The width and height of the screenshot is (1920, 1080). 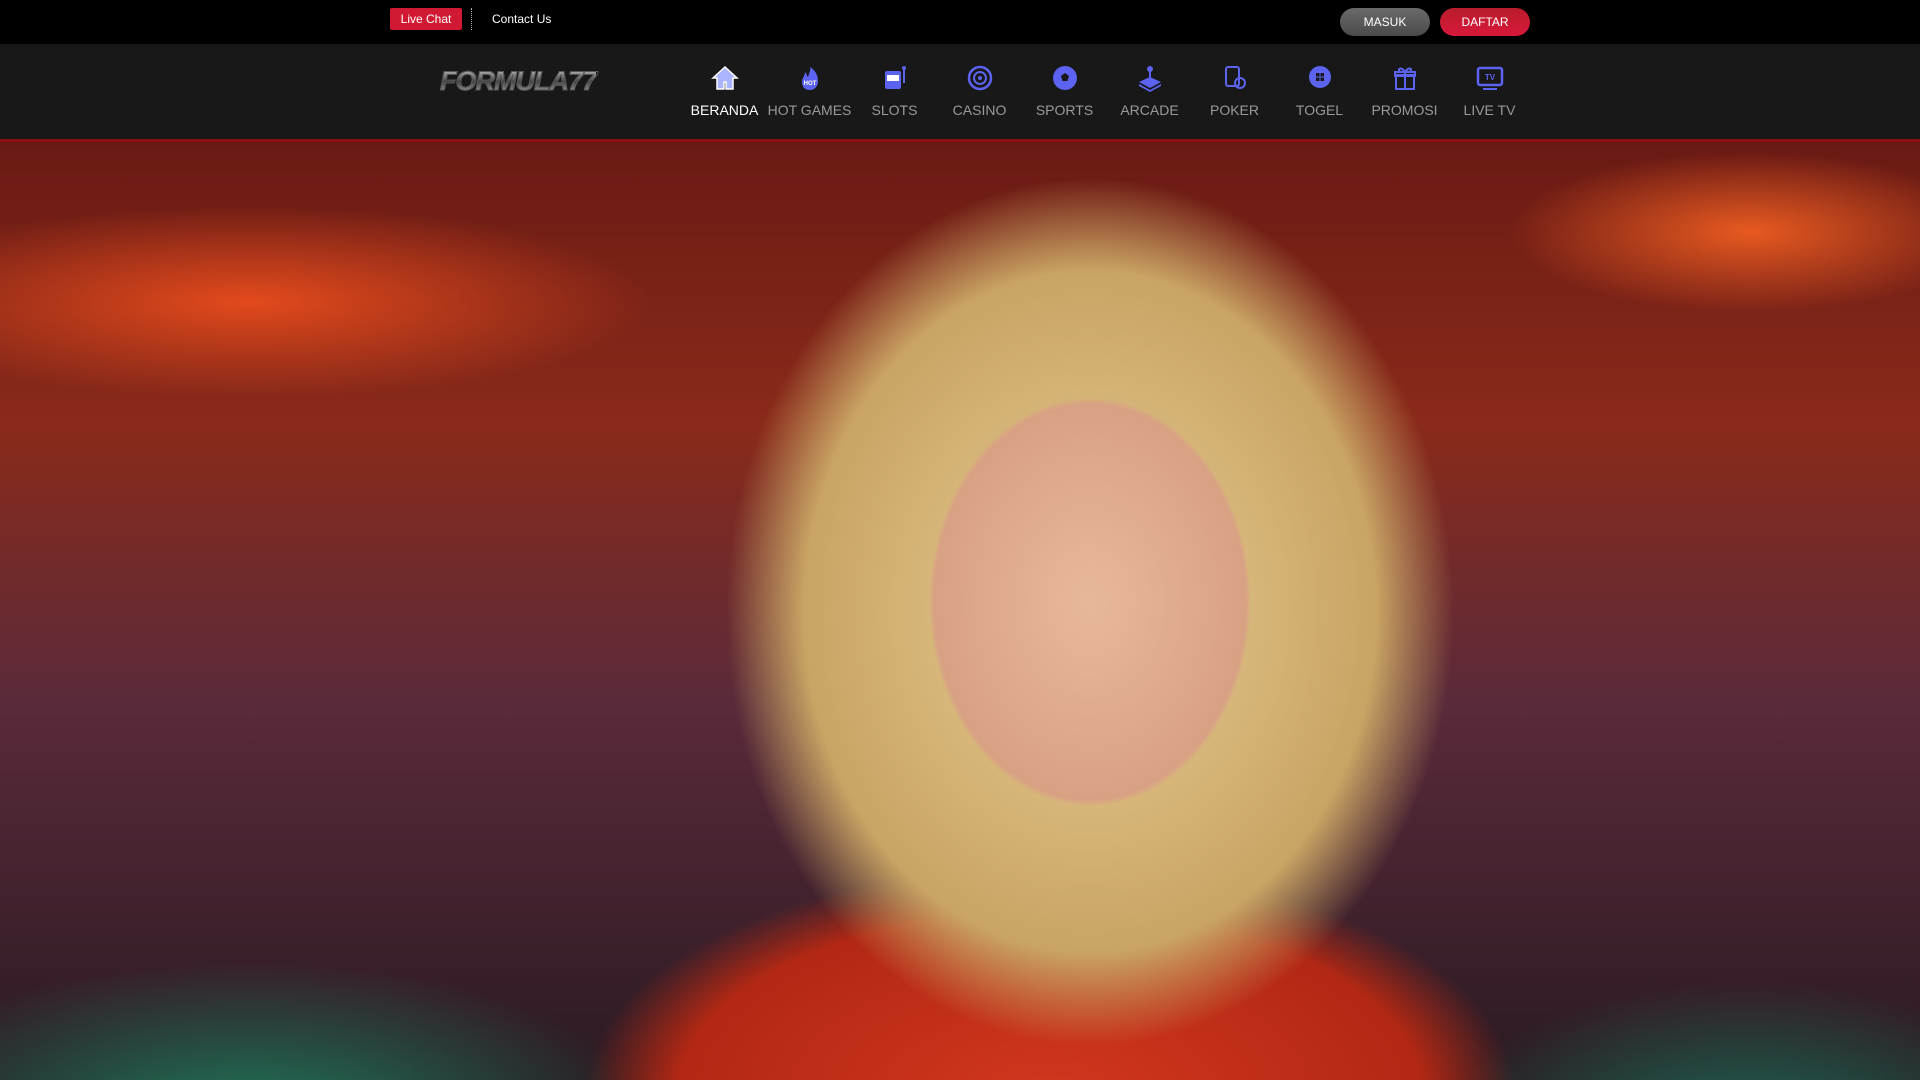 I want to click on poker-cards-icon, so click(x=1235, y=77).